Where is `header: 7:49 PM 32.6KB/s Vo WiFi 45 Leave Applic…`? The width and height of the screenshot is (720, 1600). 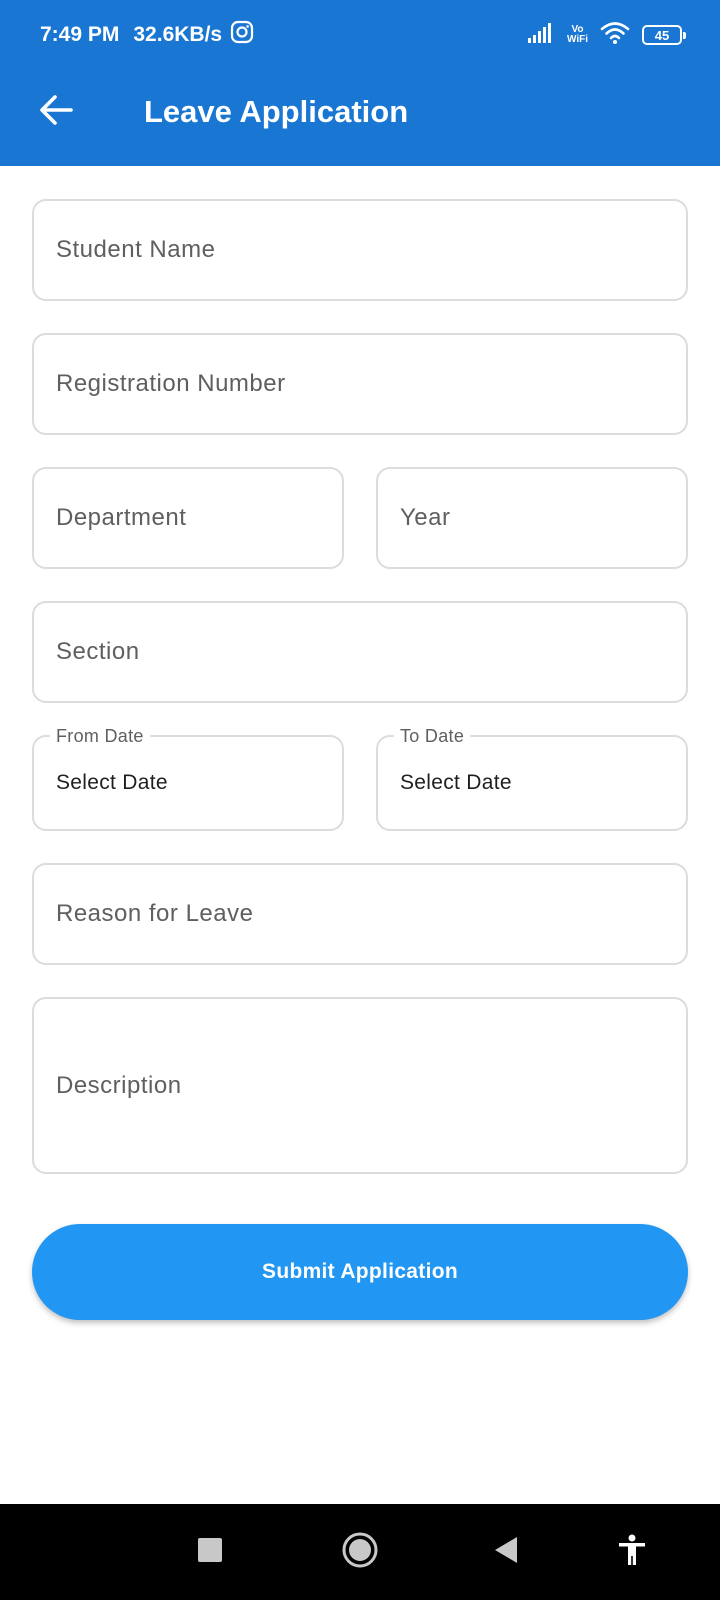 header: 7:49 PM 32.6KB/s Vo WiFi 45 Leave Applic… is located at coordinates (360, 83).